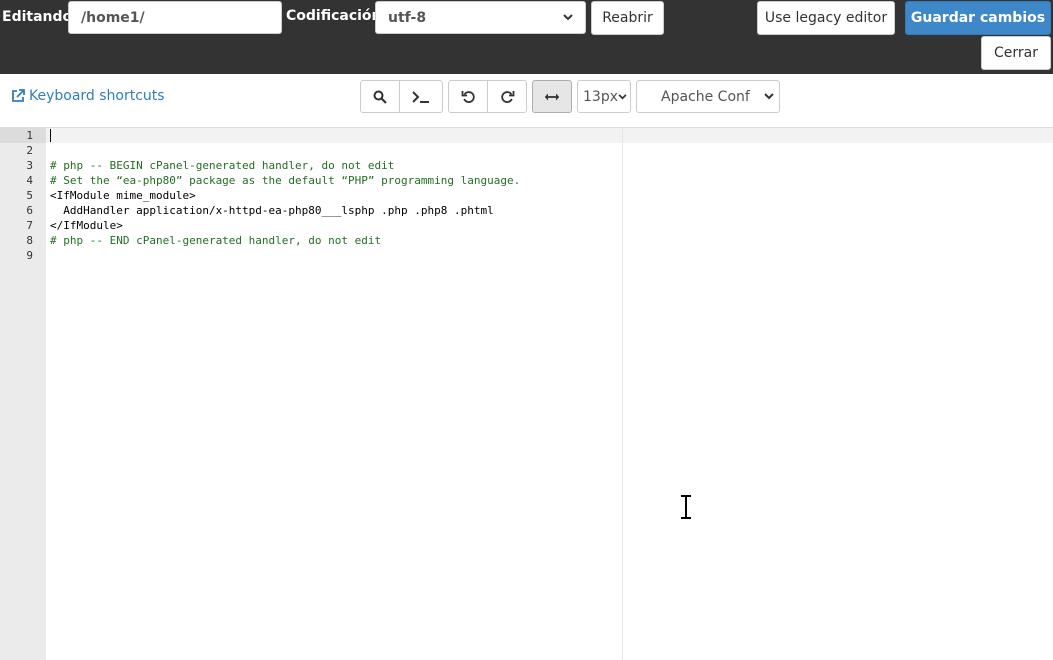  Describe the element at coordinates (175, 17) in the screenshot. I see `file-path-input` at that location.